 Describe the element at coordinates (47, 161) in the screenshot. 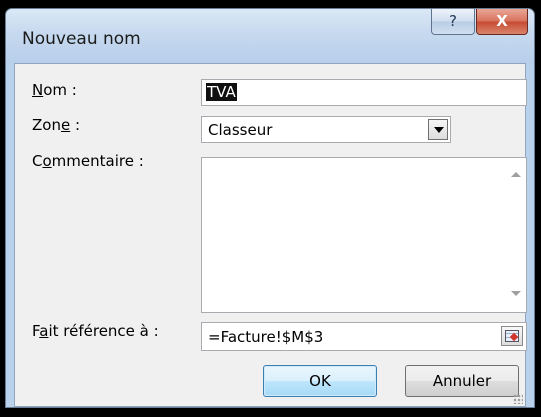

I see `comment-label-accesskey: o` at that location.